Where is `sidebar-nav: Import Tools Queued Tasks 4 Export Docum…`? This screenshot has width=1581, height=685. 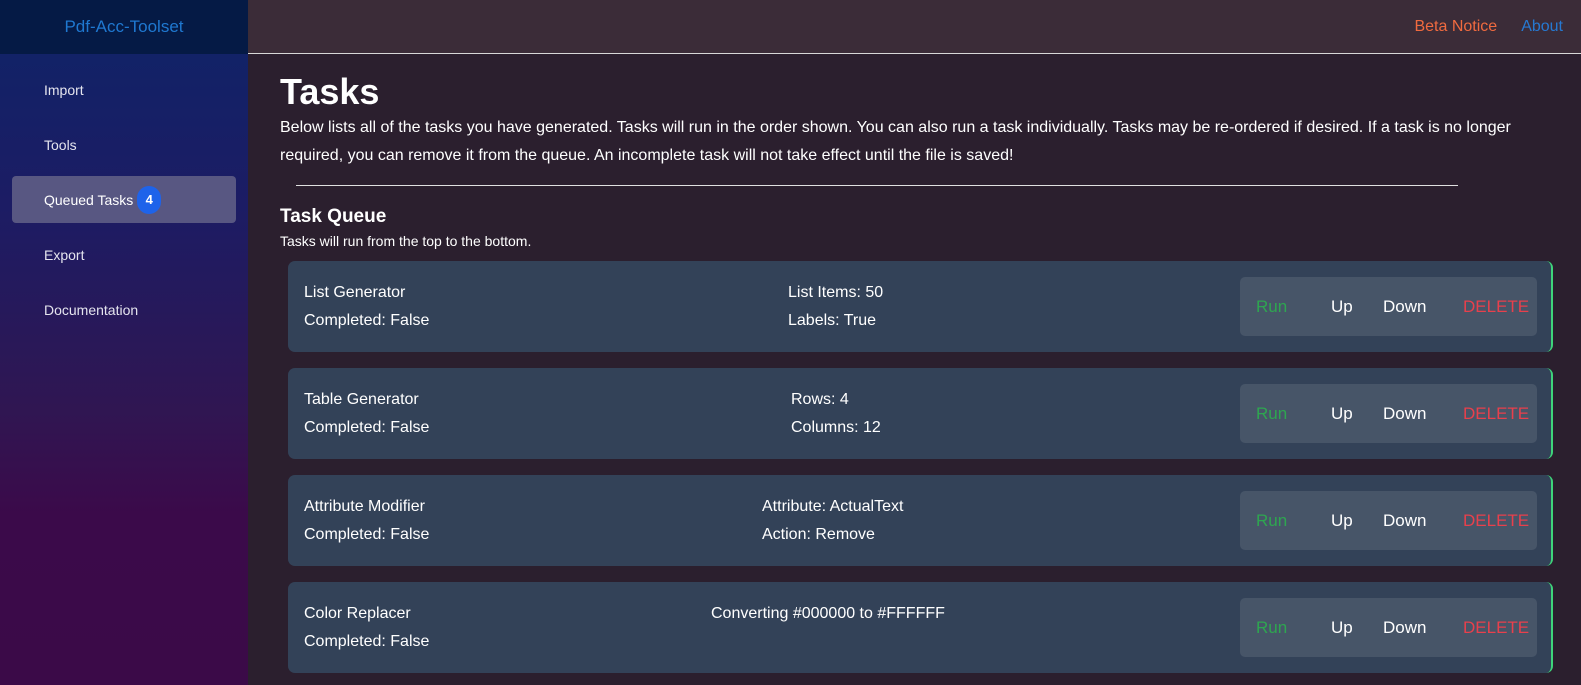
sidebar-nav: Import Tools Queued Tasks 4 Export Docum… is located at coordinates (124, 193).